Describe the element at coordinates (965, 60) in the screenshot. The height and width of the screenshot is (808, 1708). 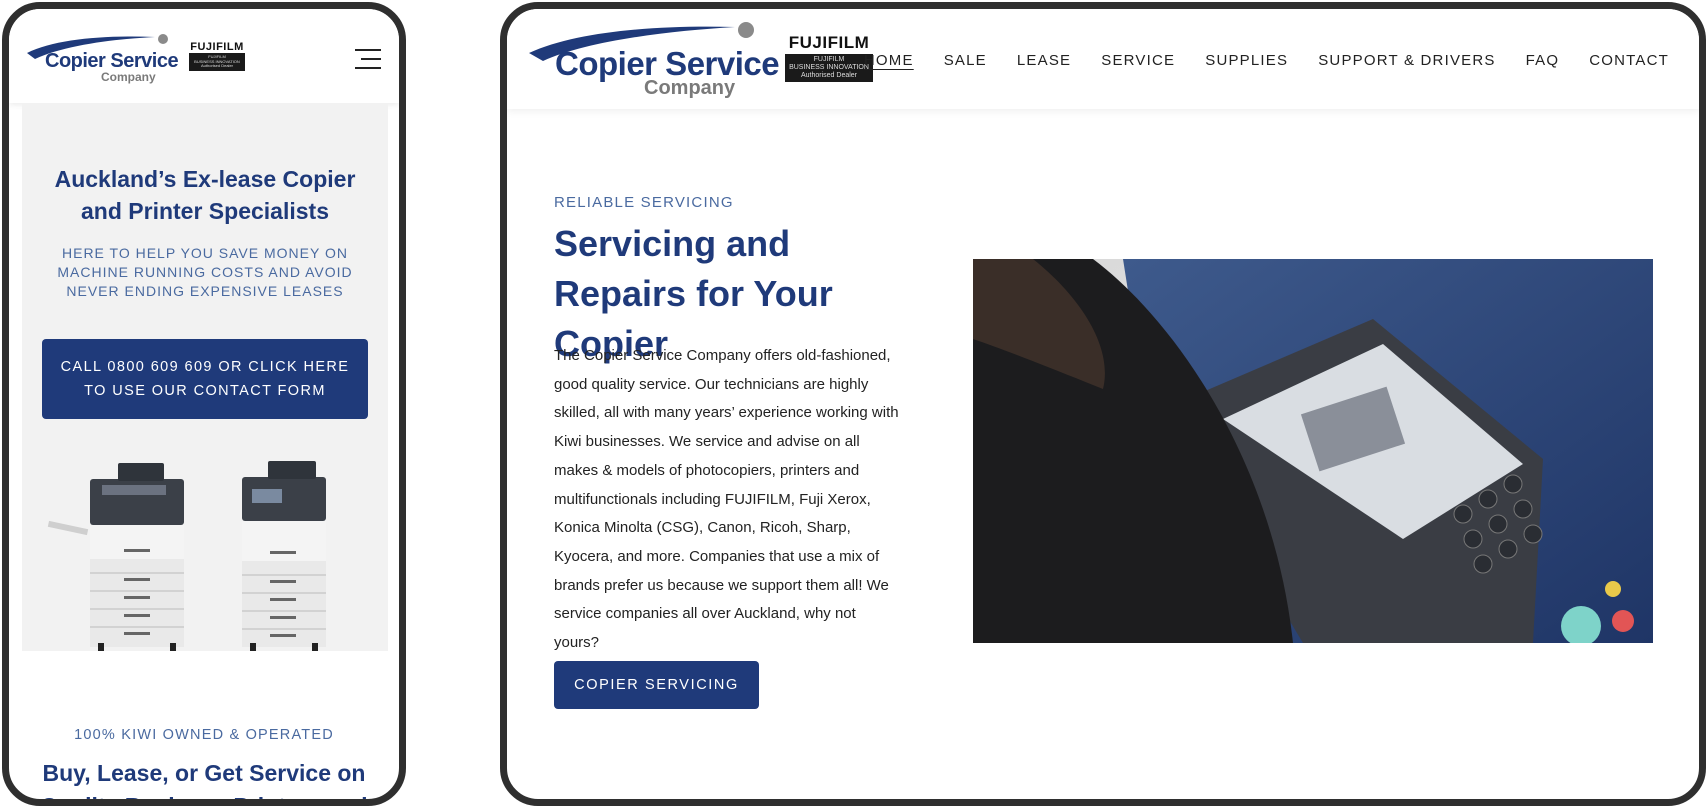
I see `nav-sale: SALE` at that location.